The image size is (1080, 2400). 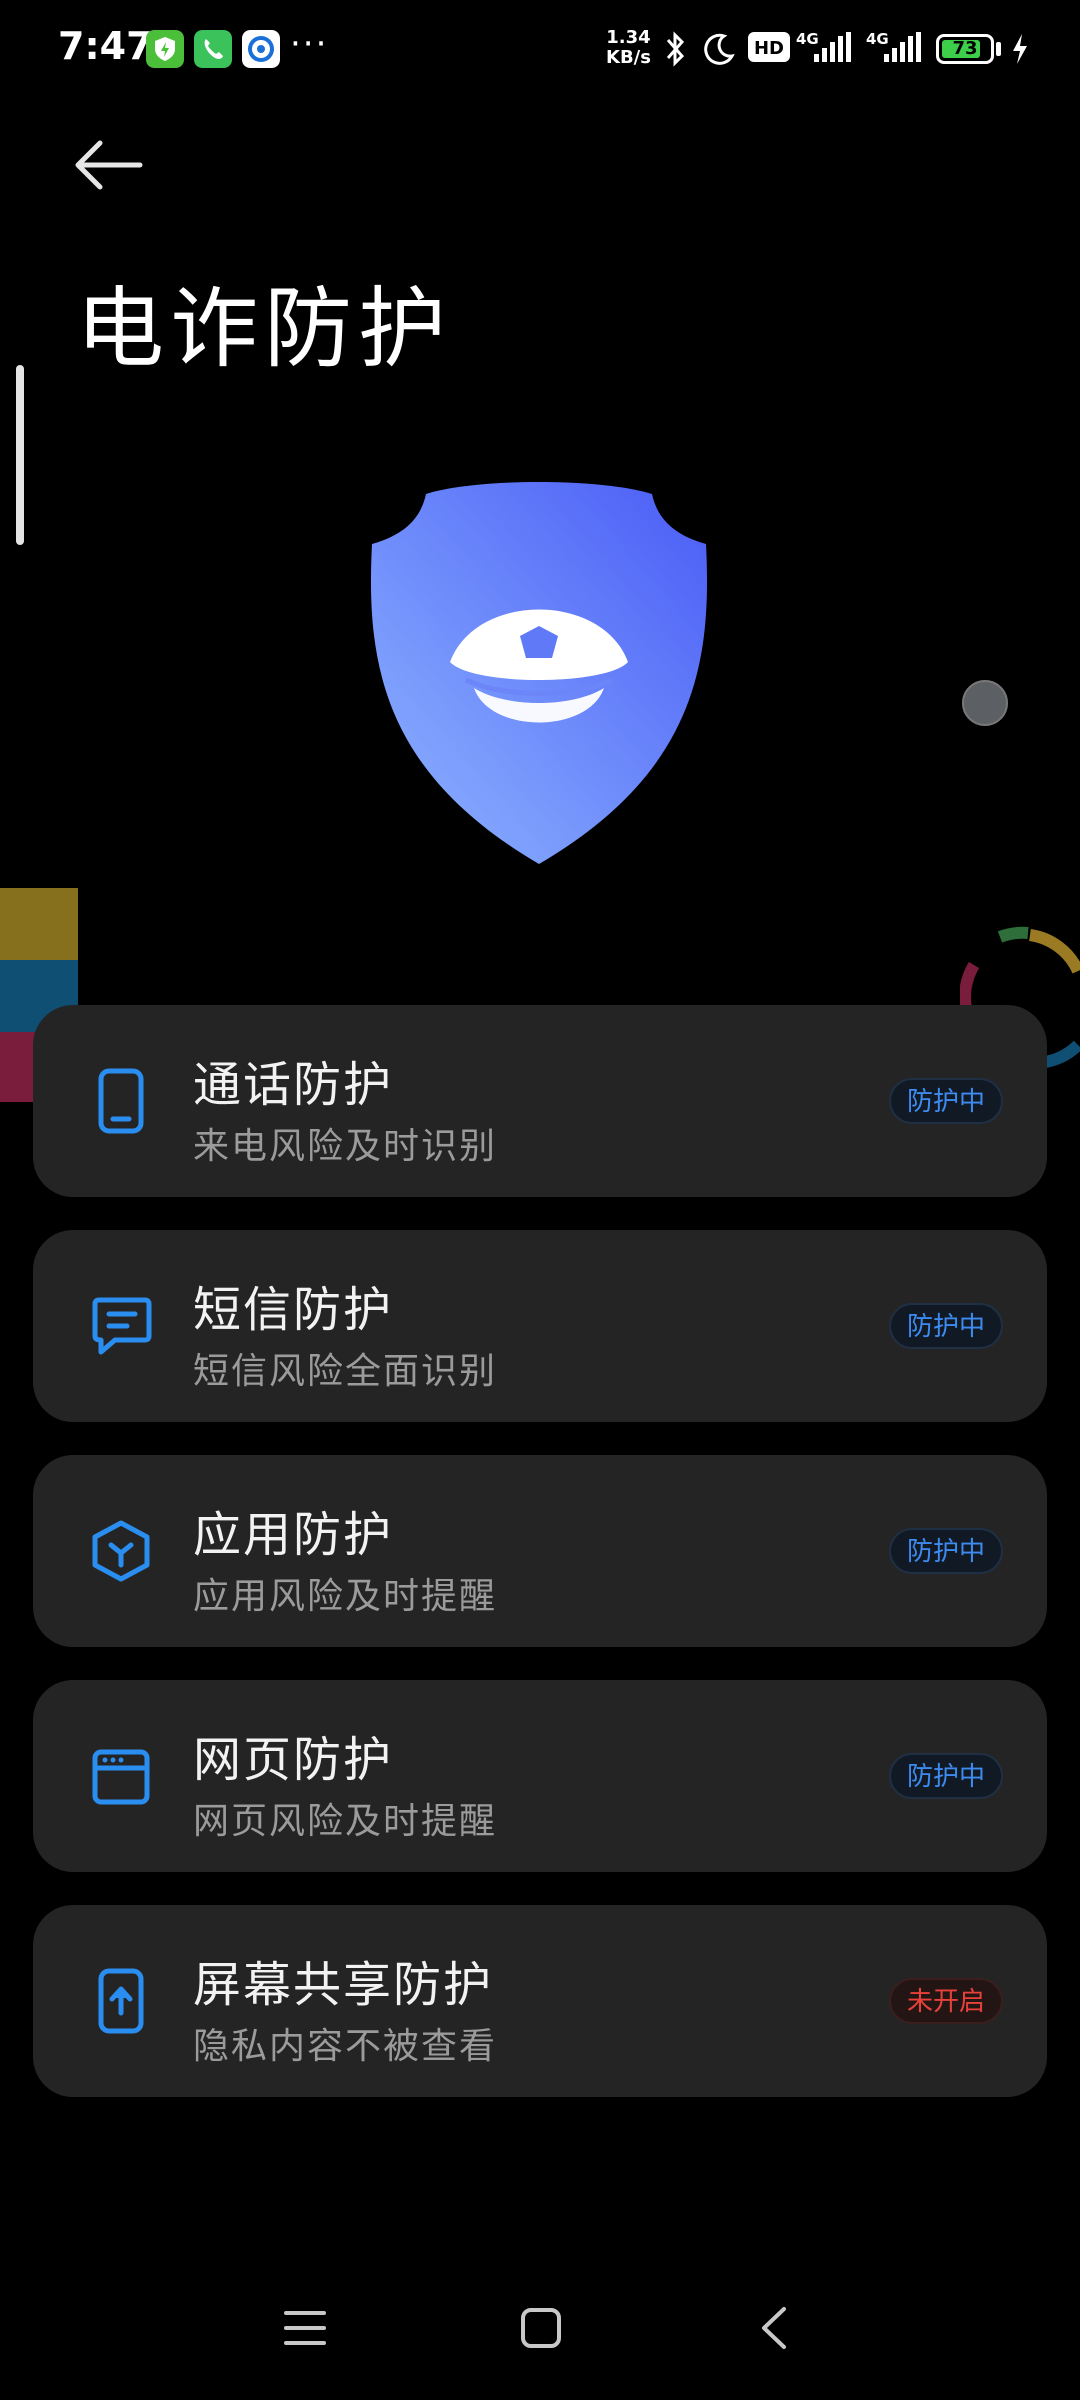 What do you see at coordinates (345, 1146) in the screenshot?
I see `card-subtitle: 来电风险及时识别` at bounding box center [345, 1146].